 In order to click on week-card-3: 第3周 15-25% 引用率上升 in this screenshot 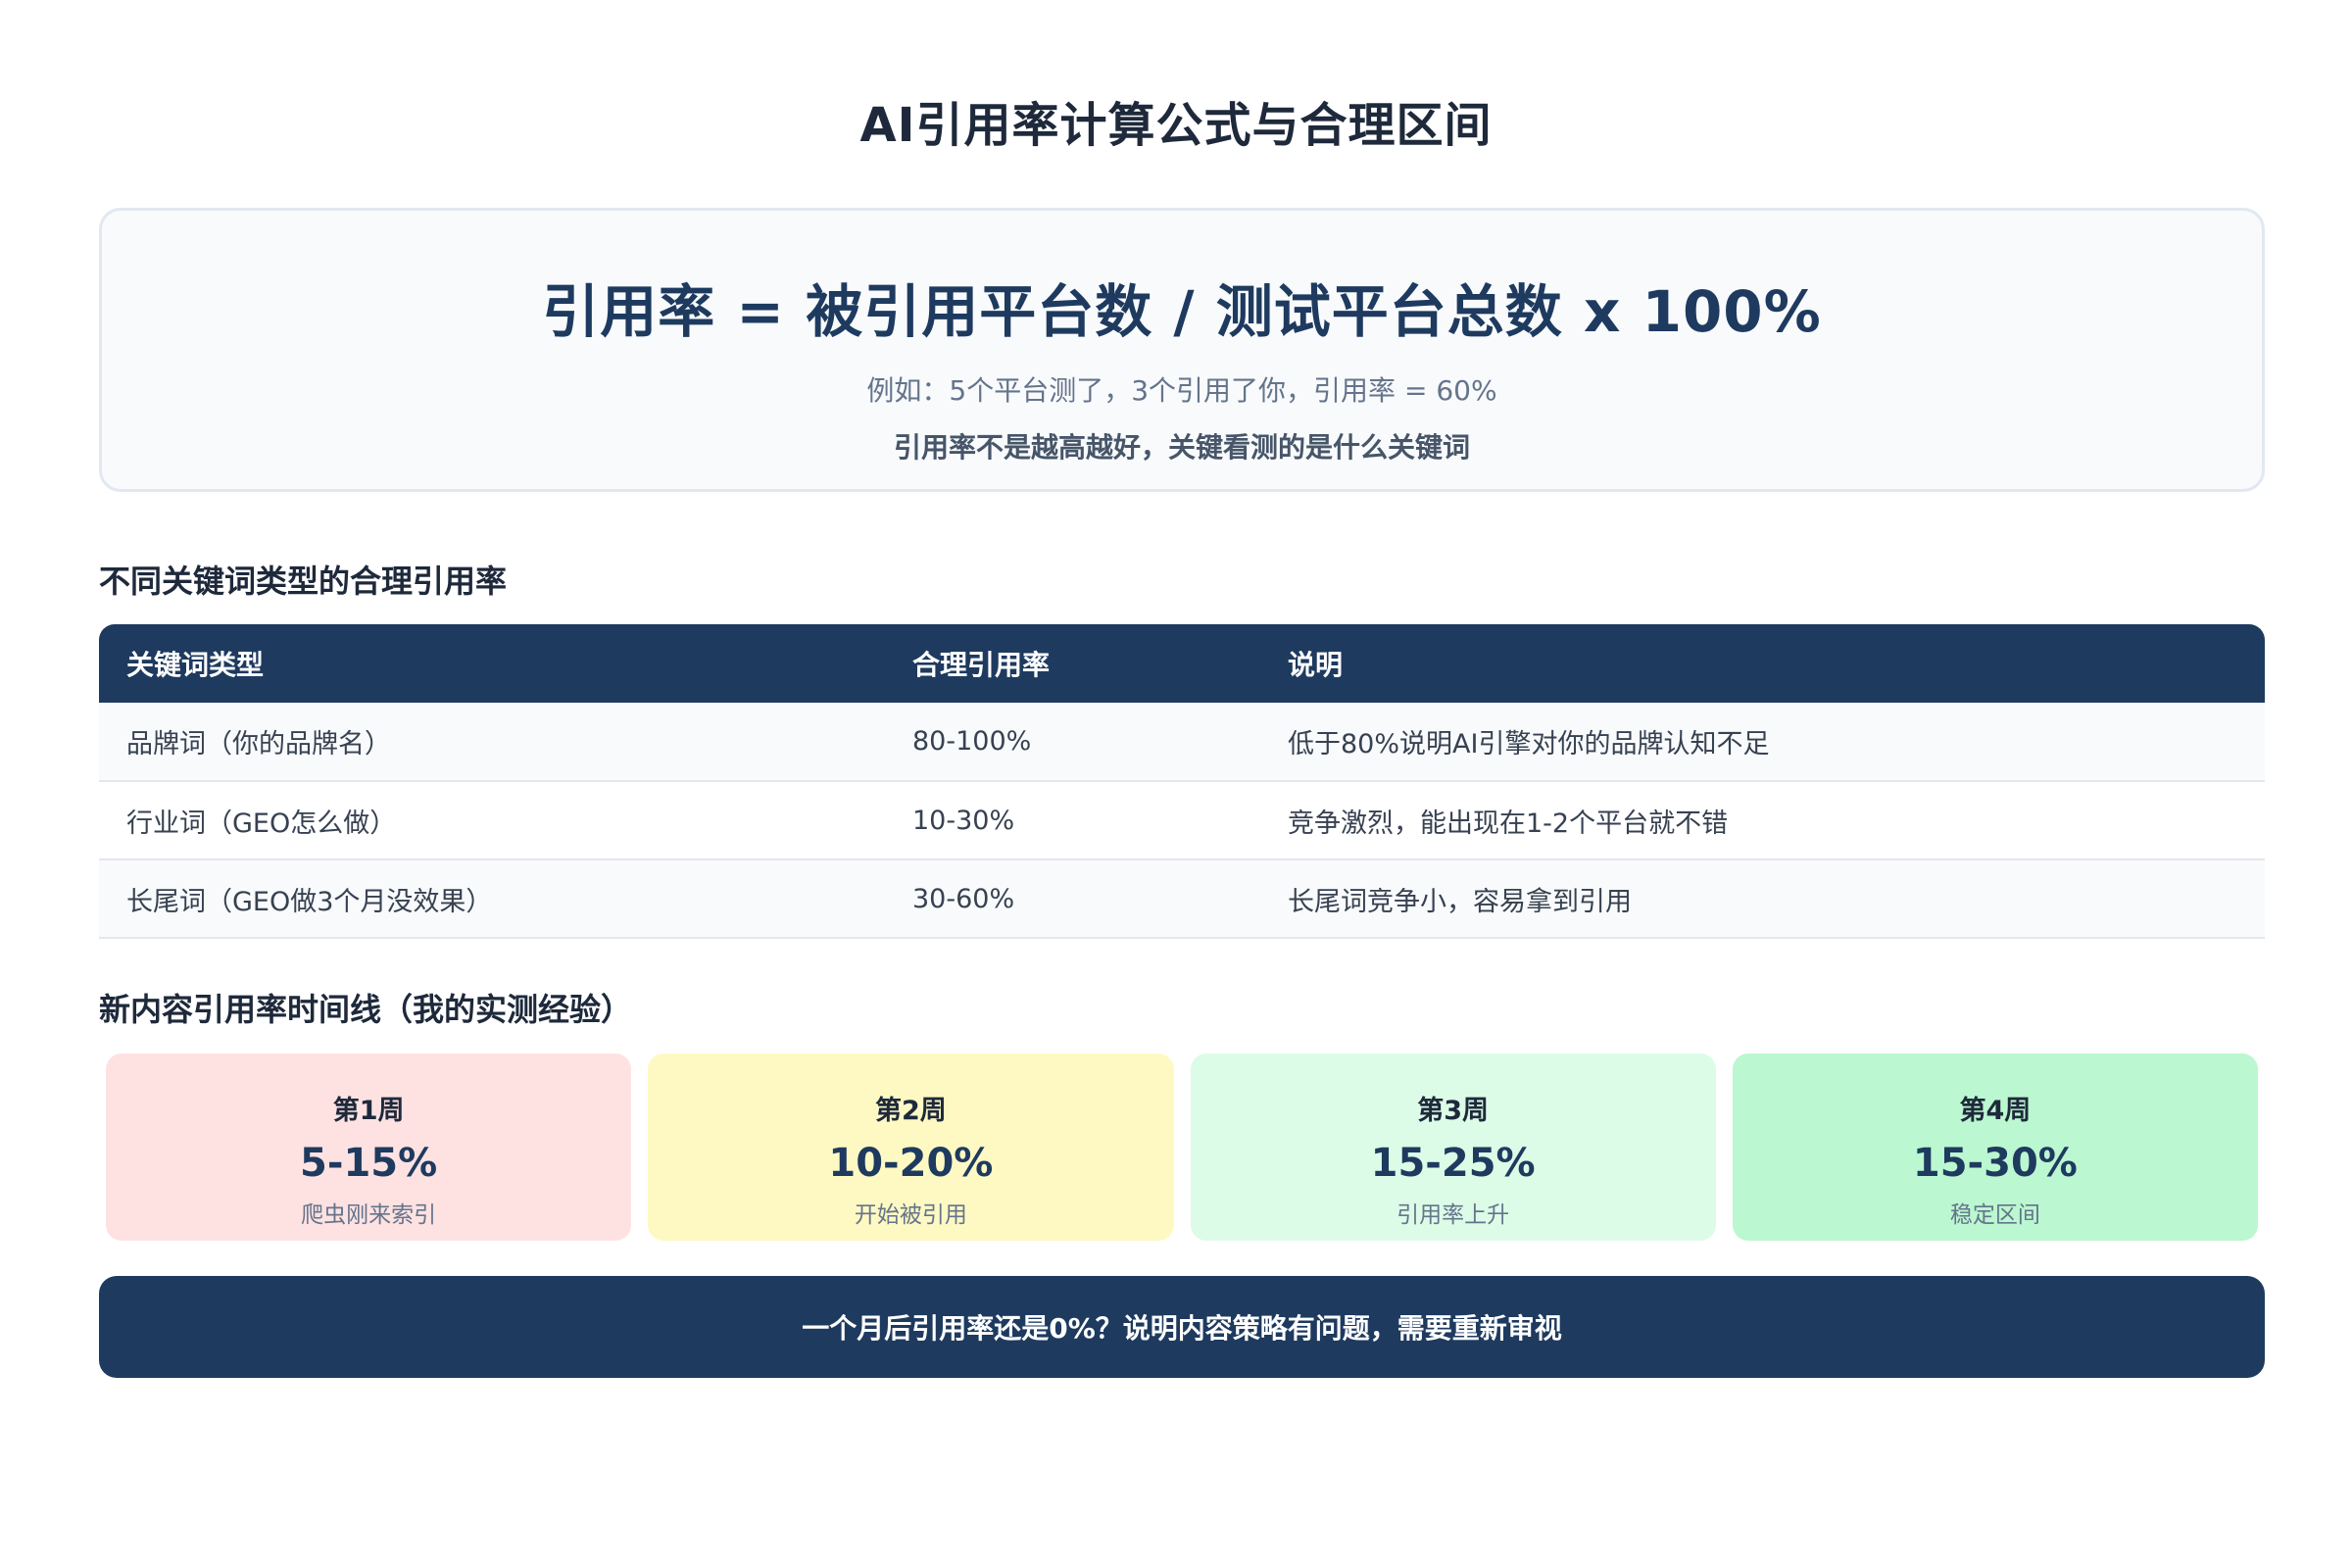, I will do `click(1453, 1147)`.